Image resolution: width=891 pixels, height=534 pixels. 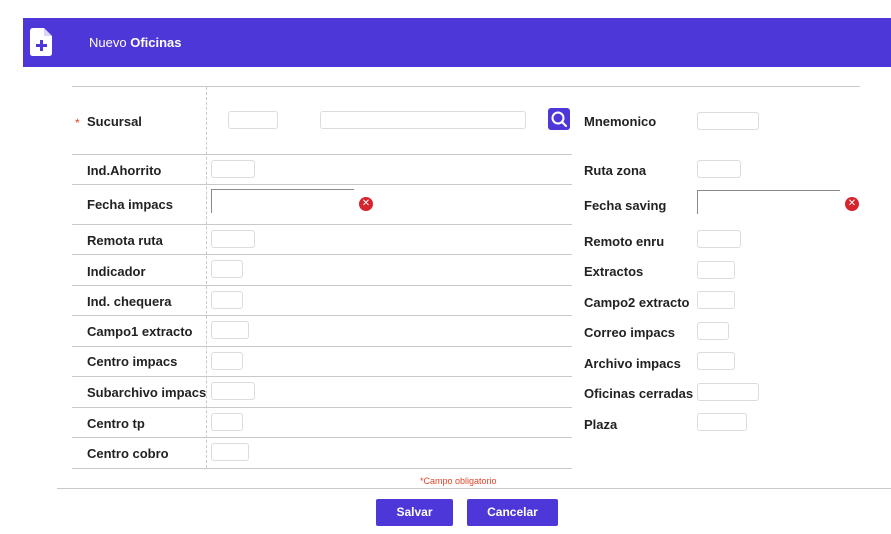 What do you see at coordinates (457, 42) in the screenshot?
I see `page-header: Nuevo Oficinas` at bounding box center [457, 42].